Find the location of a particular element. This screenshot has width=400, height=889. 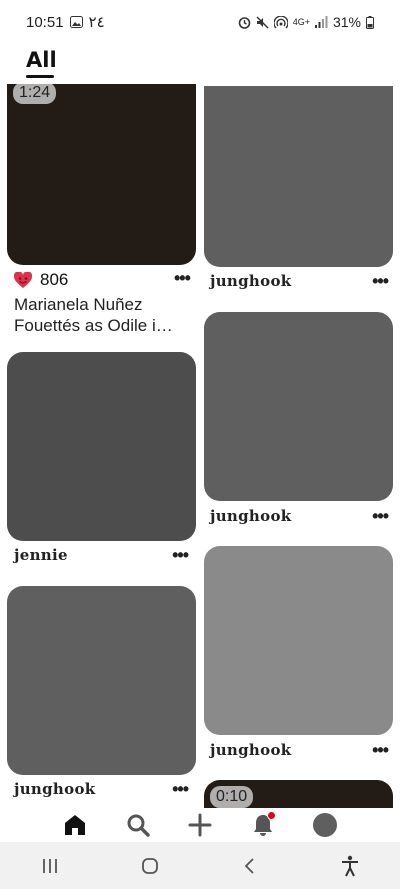

nav-notifications is located at coordinates (263, 825).